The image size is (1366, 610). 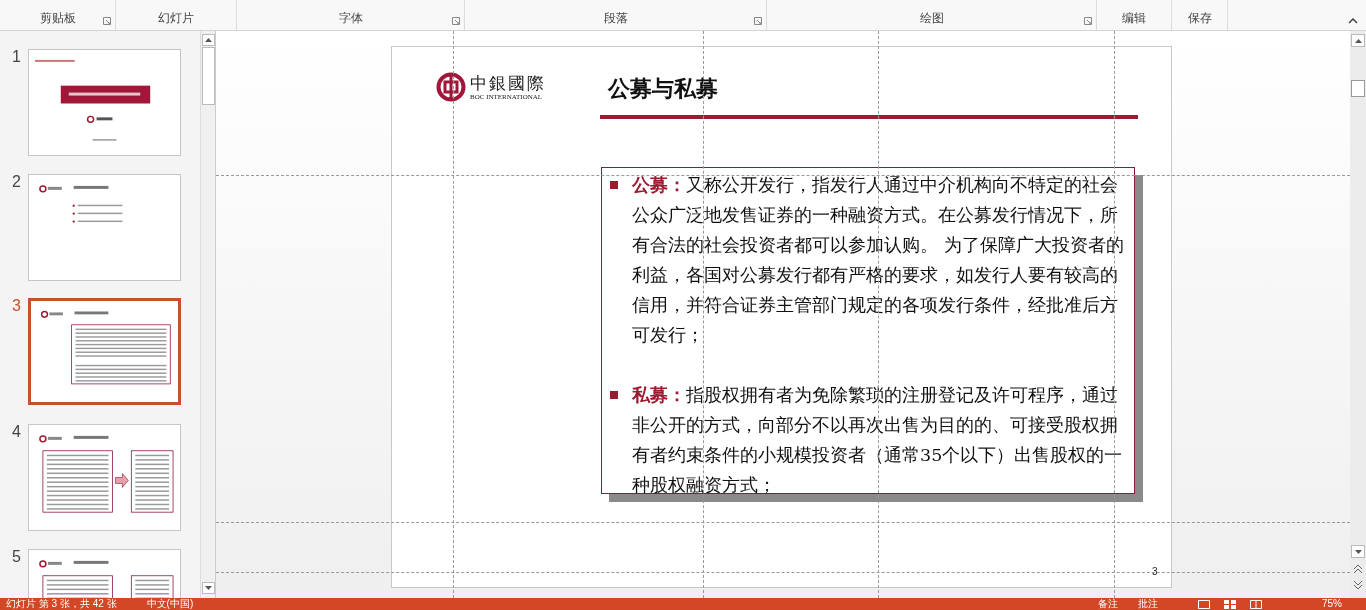 What do you see at coordinates (61, 604) in the screenshot?
I see `slide-count: 幻灯片 第 3 张，共 42 张` at bounding box center [61, 604].